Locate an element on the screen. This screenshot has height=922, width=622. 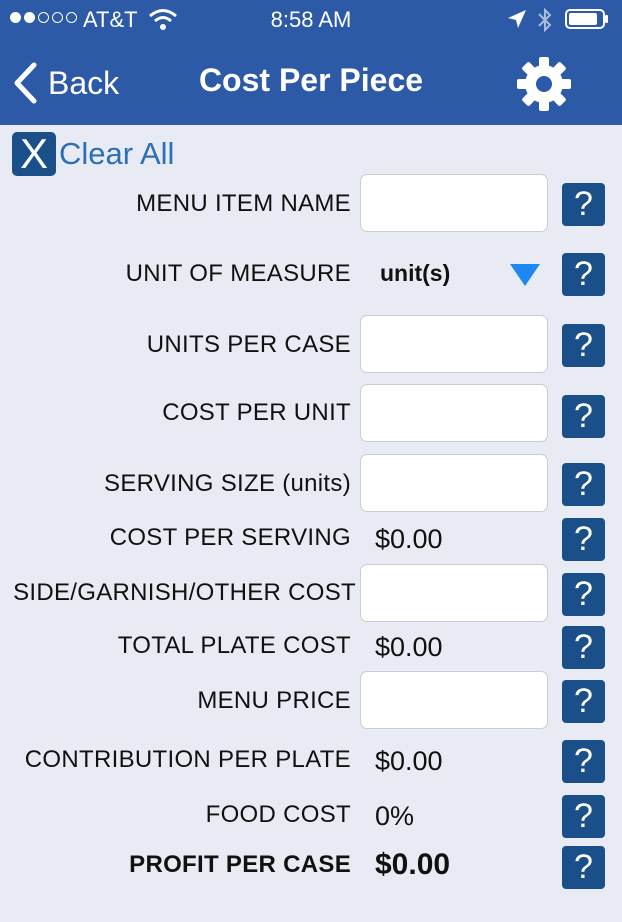
help-button-food-cost: ? is located at coordinates (583, 816).